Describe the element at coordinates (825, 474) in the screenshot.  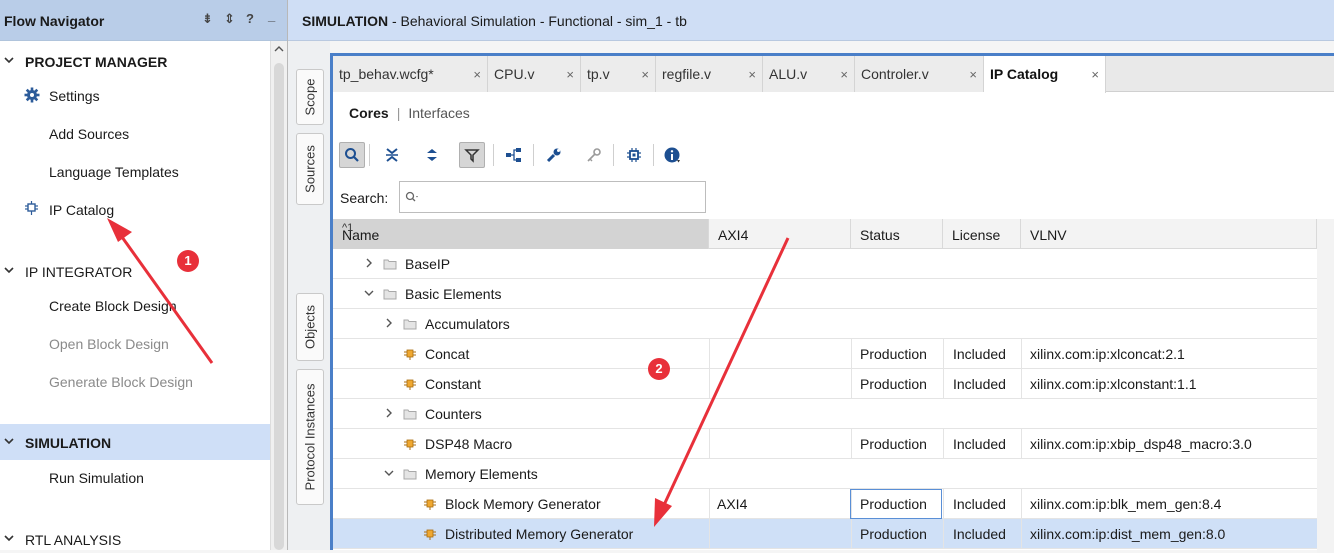
I see `table-row: Memory Elements` at that location.